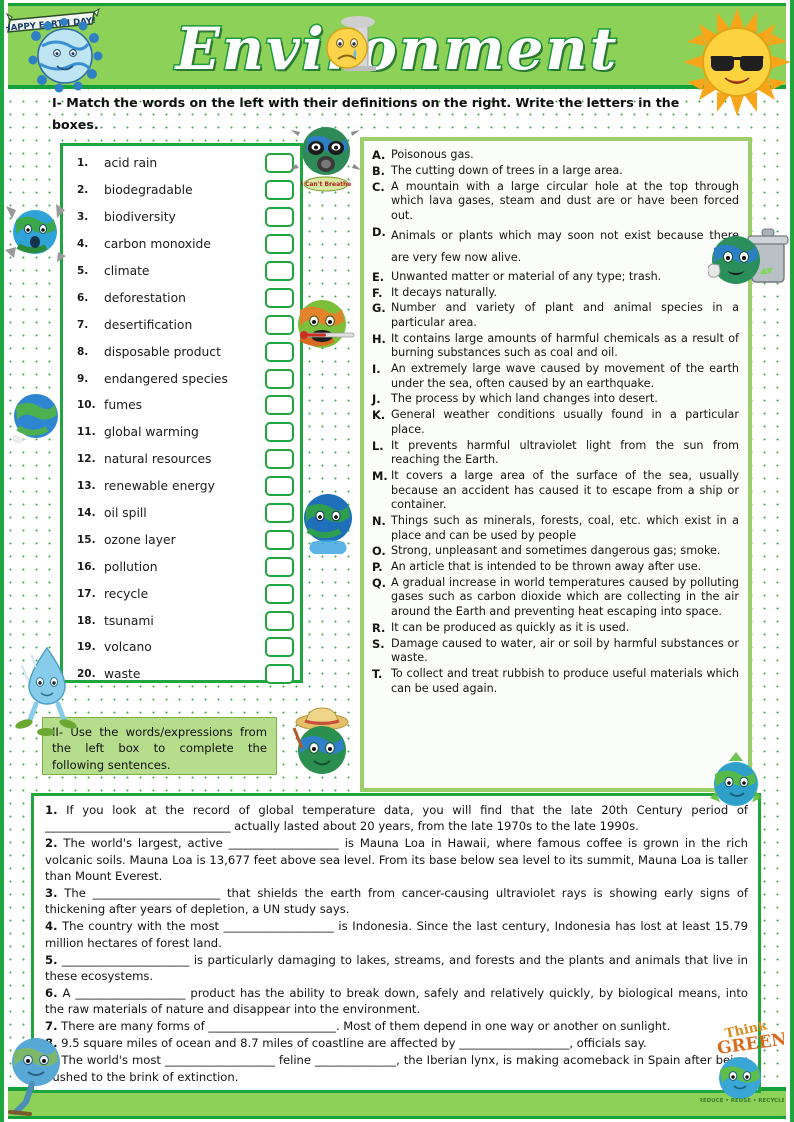  What do you see at coordinates (51, 959) in the screenshot?
I see `sentence-number: 5.` at bounding box center [51, 959].